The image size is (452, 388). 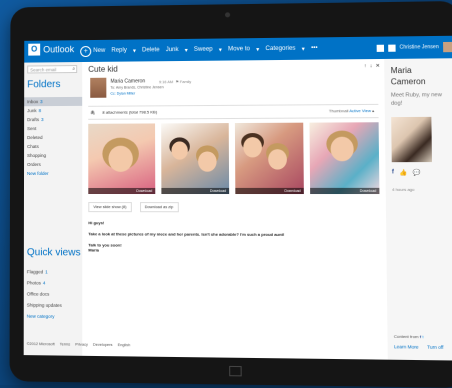 I want to click on reply-button: Reply, so click(x=118, y=51).